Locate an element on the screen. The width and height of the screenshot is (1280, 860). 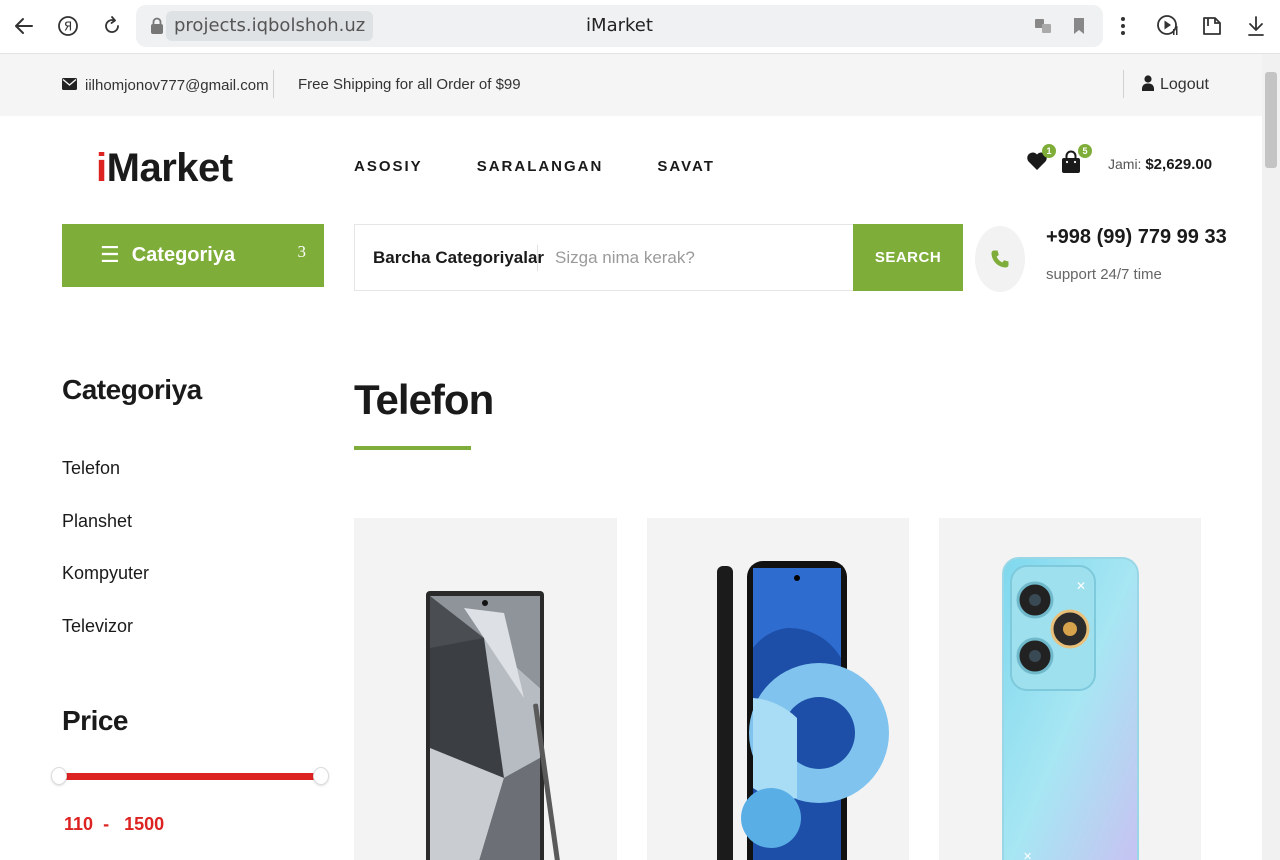
search-input is located at coordinates (700, 258).